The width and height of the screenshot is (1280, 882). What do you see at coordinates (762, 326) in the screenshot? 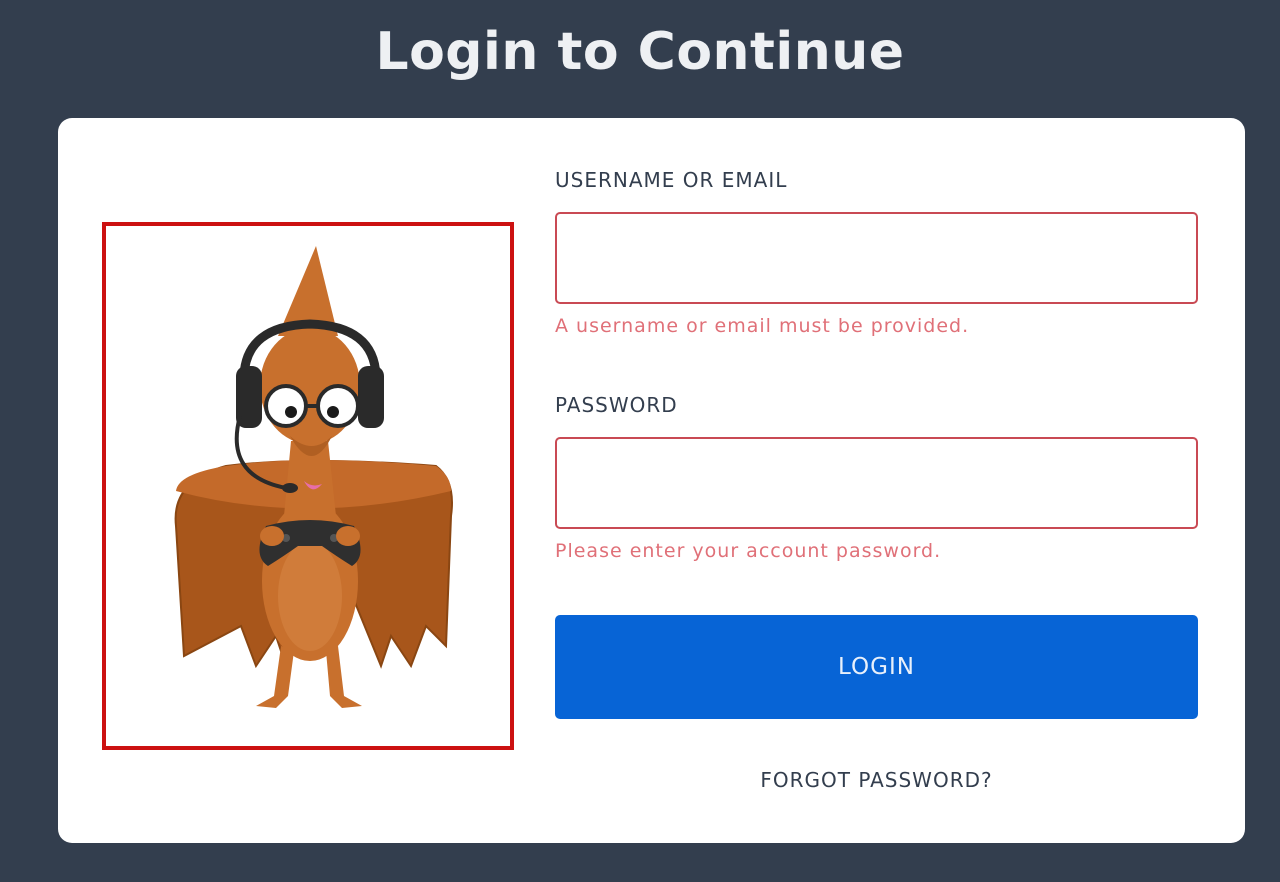
I see `username-error-message: A username or email must be provided.` at bounding box center [762, 326].